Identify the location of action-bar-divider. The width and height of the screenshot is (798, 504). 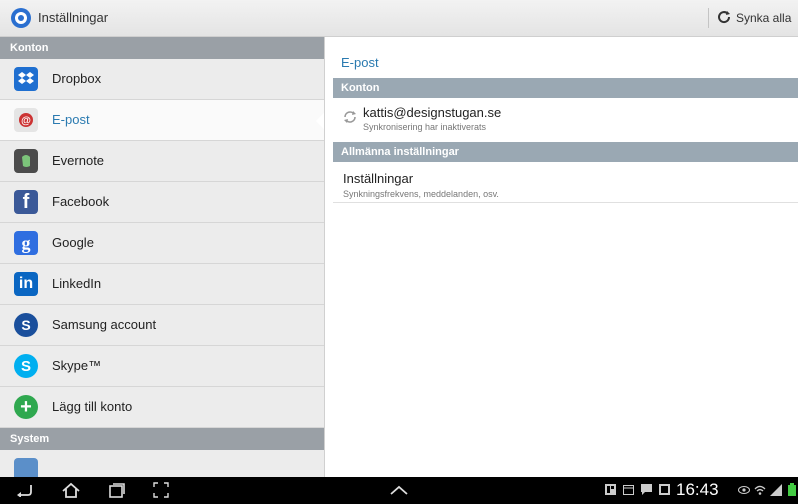
(708, 18).